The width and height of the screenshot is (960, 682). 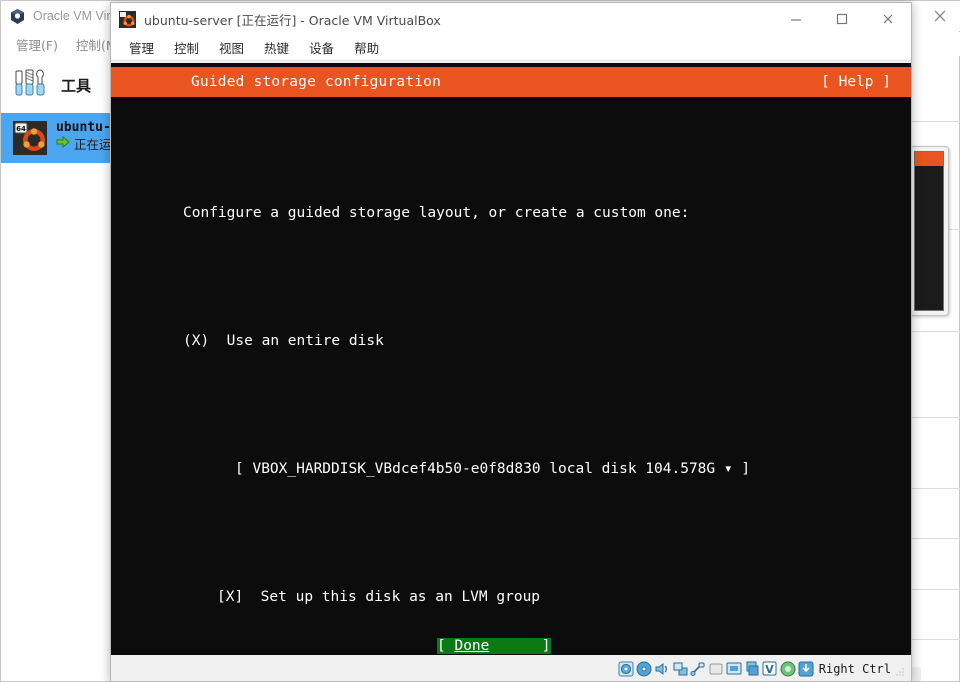 What do you see at coordinates (511, 646) in the screenshot?
I see `done-button: [ Done ]` at bounding box center [511, 646].